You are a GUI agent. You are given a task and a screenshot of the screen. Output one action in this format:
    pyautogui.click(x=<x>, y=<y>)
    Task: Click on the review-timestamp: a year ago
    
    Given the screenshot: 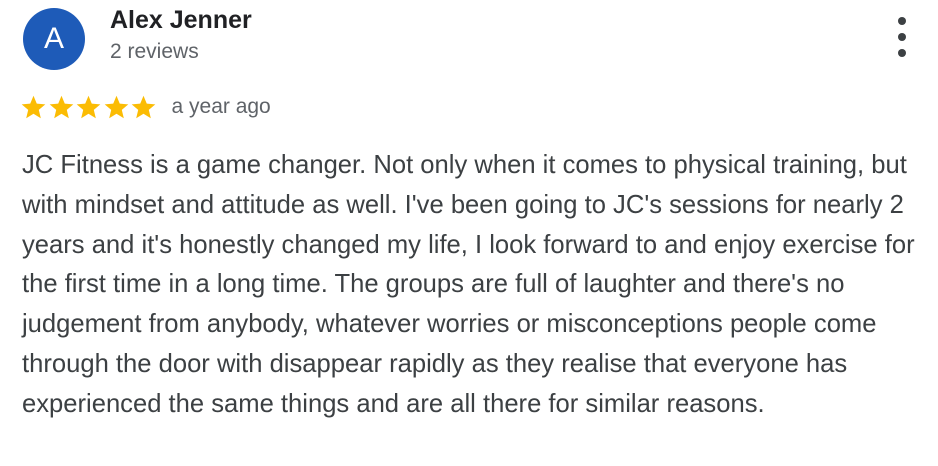 What is the action you would take?
    pyautogui.click(x=221, y=106)
    